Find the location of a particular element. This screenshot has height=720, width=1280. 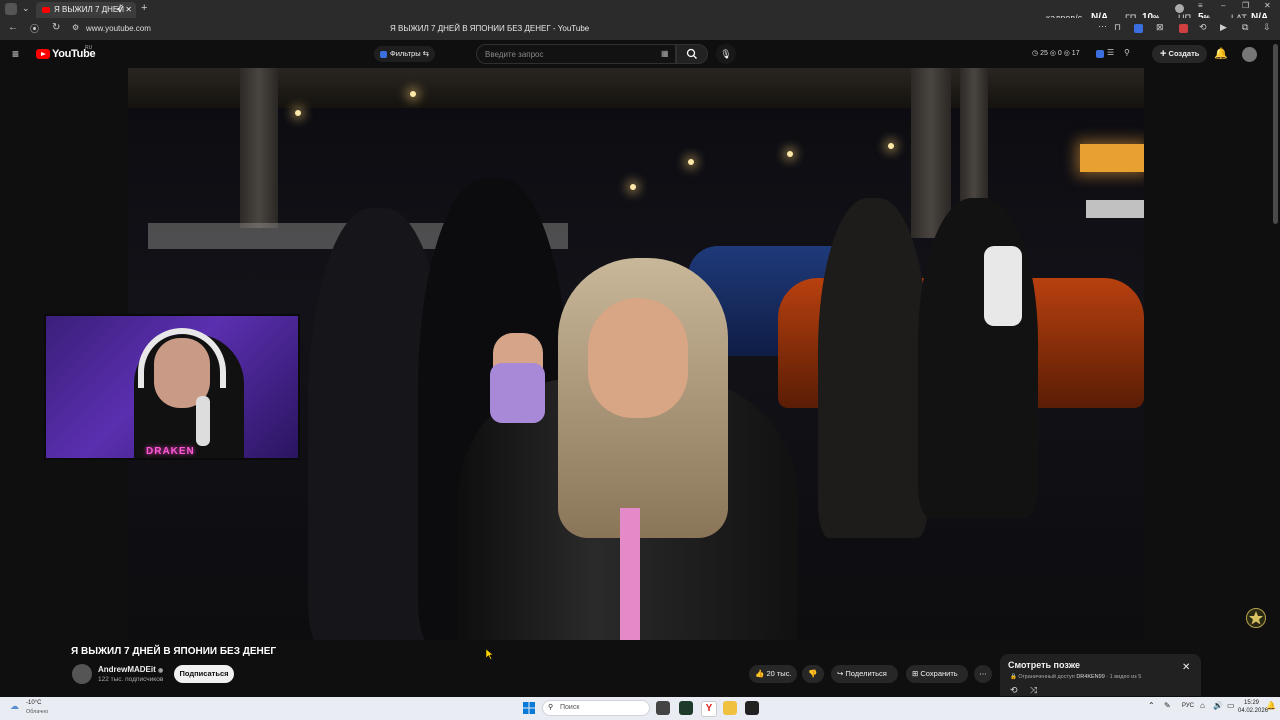

watch-later-close-icon: ✕ is located at coordinates (1186, 667).